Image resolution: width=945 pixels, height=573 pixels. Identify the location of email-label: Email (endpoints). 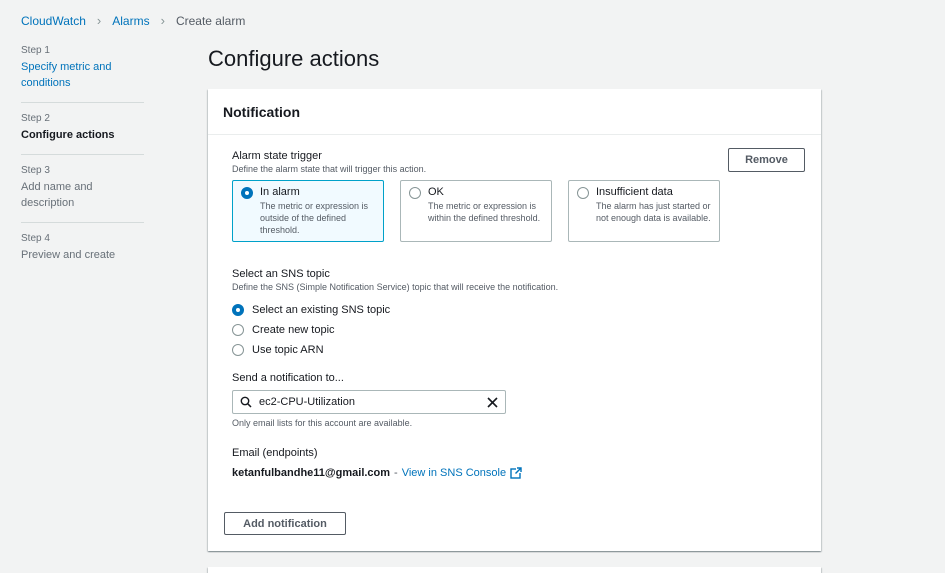
(275, 453).